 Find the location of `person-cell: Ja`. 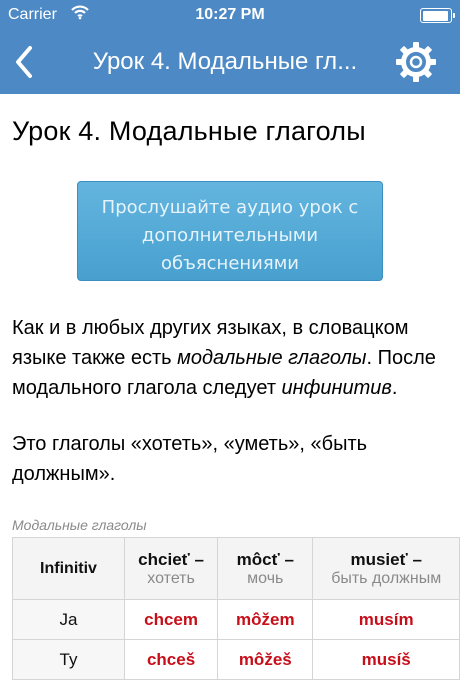

person-cell: Ja is located at coordinates (68, 619).